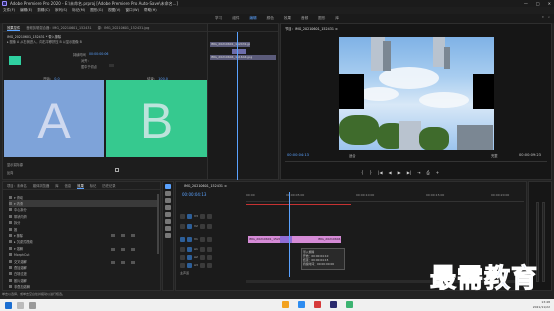  I want to click on tab-info: 信息, so click(68, 185).